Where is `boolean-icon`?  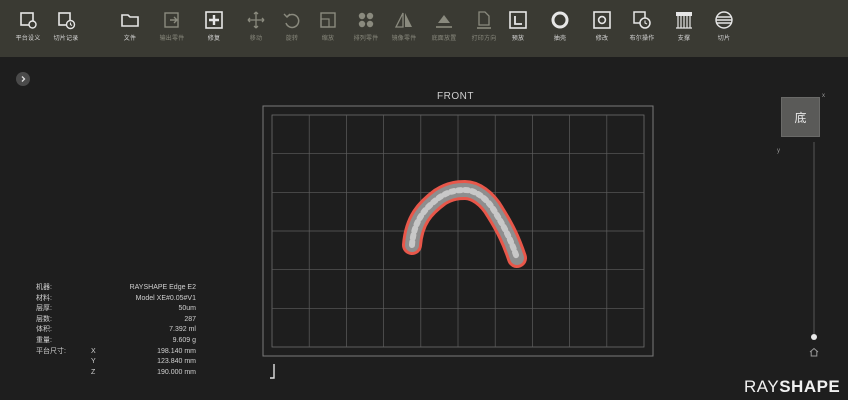
boolean-icon is located at coordinates (642, 20).